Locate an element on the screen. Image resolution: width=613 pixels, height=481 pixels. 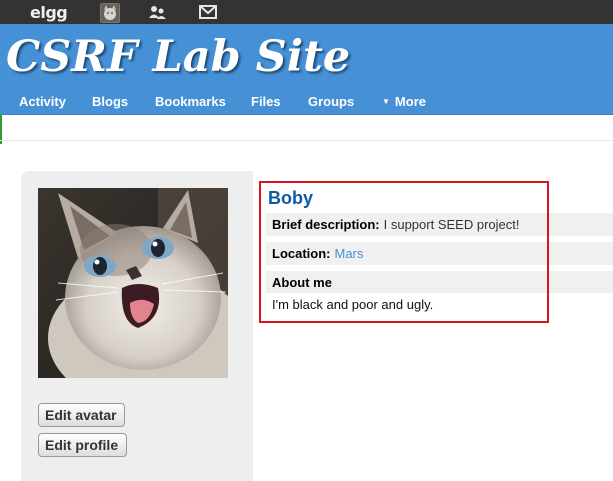
user-avatar-icon is located at coordinates (110, 13).